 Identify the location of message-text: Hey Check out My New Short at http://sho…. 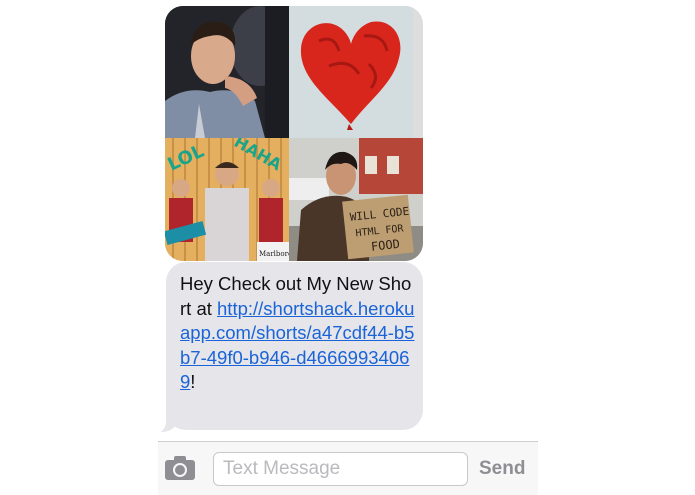
(297, 333).